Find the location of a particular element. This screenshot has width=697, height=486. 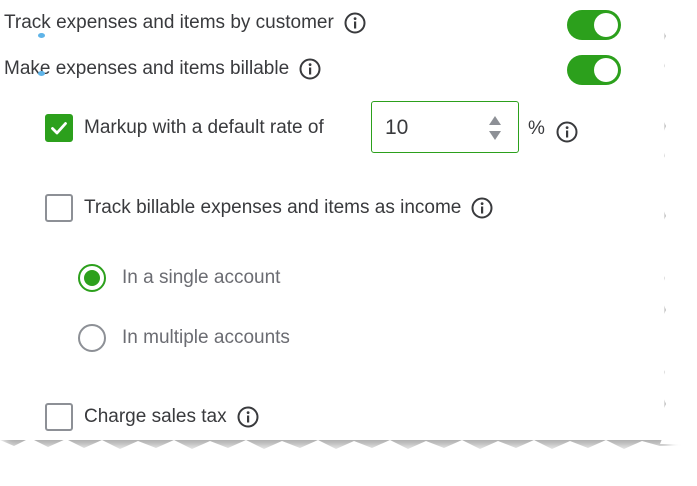

sales-tax-checkbox is located at coordinates (59, 417).